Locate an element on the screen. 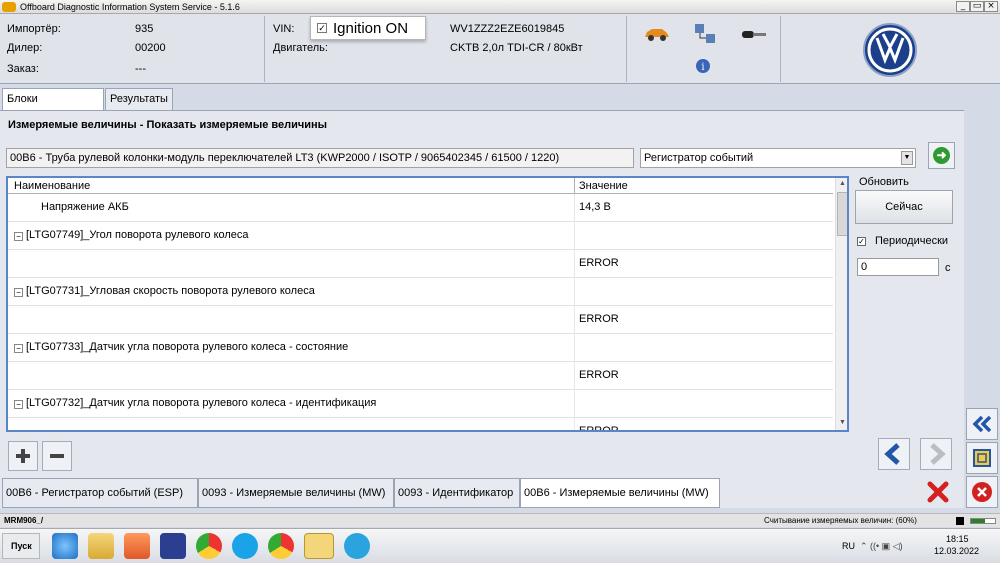  chevron-right-icon is located at coordinates (938, 454).